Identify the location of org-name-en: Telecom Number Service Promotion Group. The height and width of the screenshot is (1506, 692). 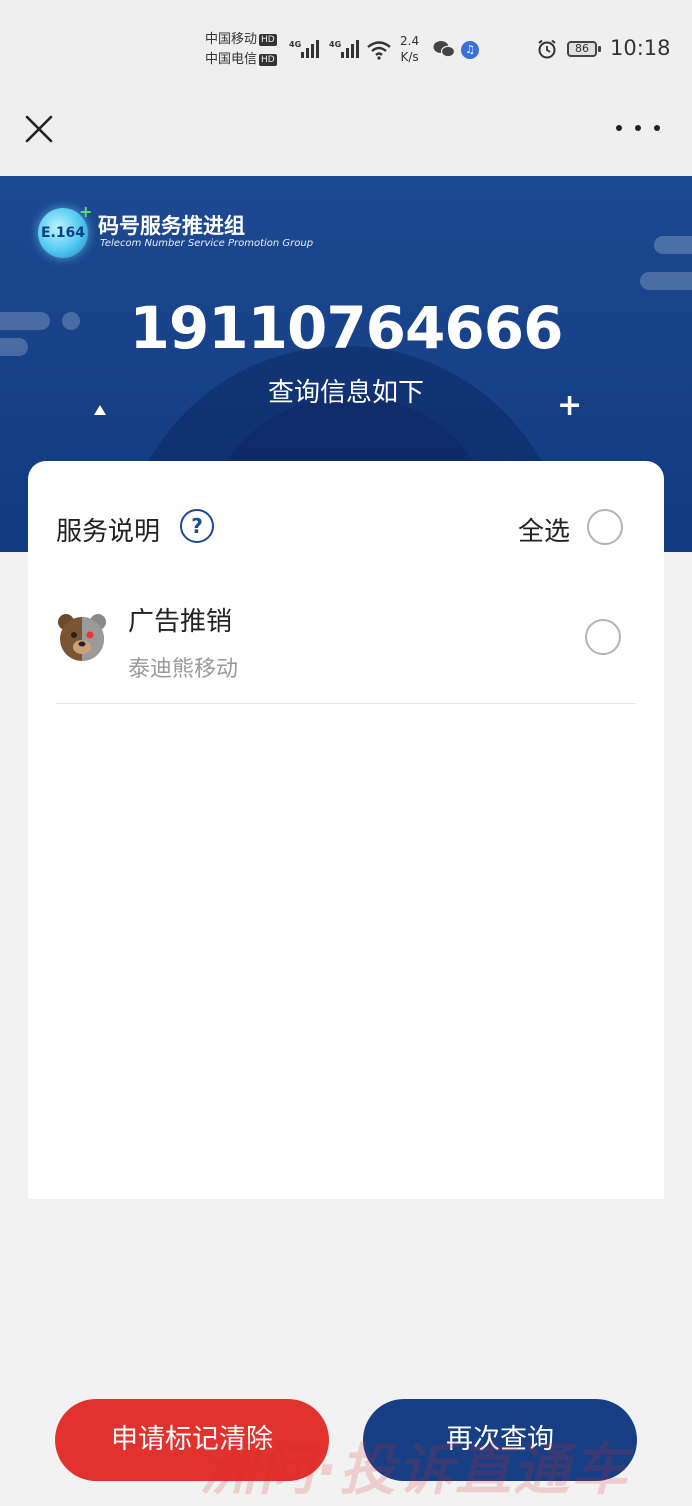
(207, 243).